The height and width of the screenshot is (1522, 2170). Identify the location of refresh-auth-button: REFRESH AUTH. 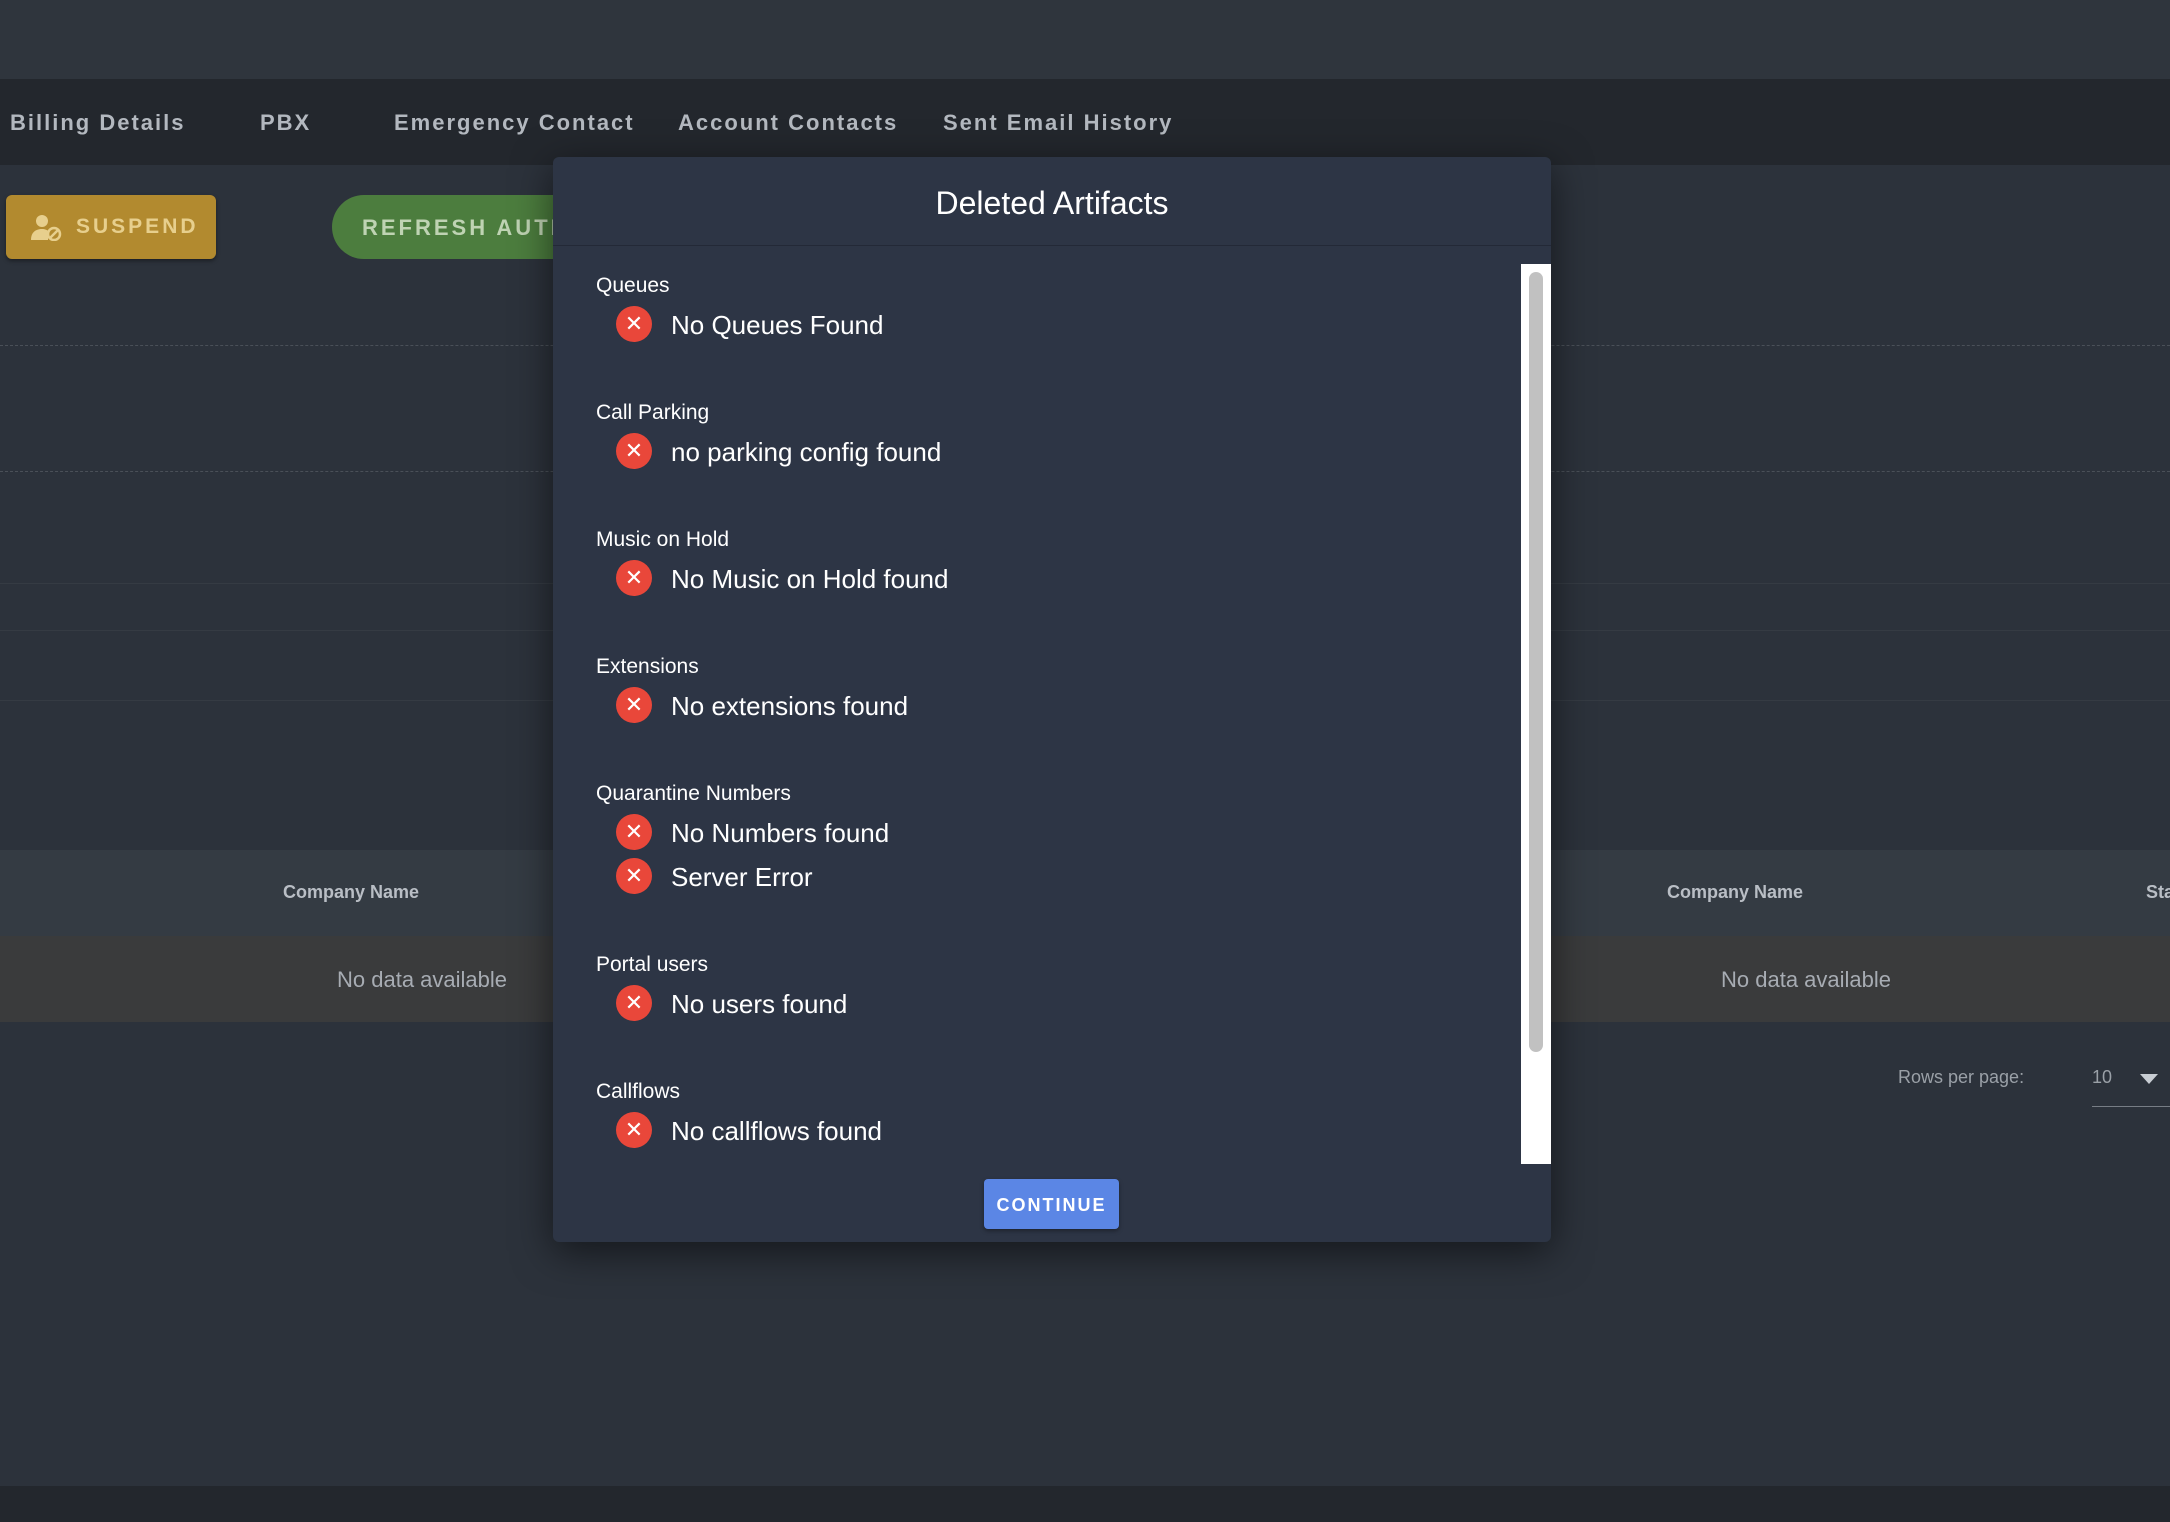
(457, 227).